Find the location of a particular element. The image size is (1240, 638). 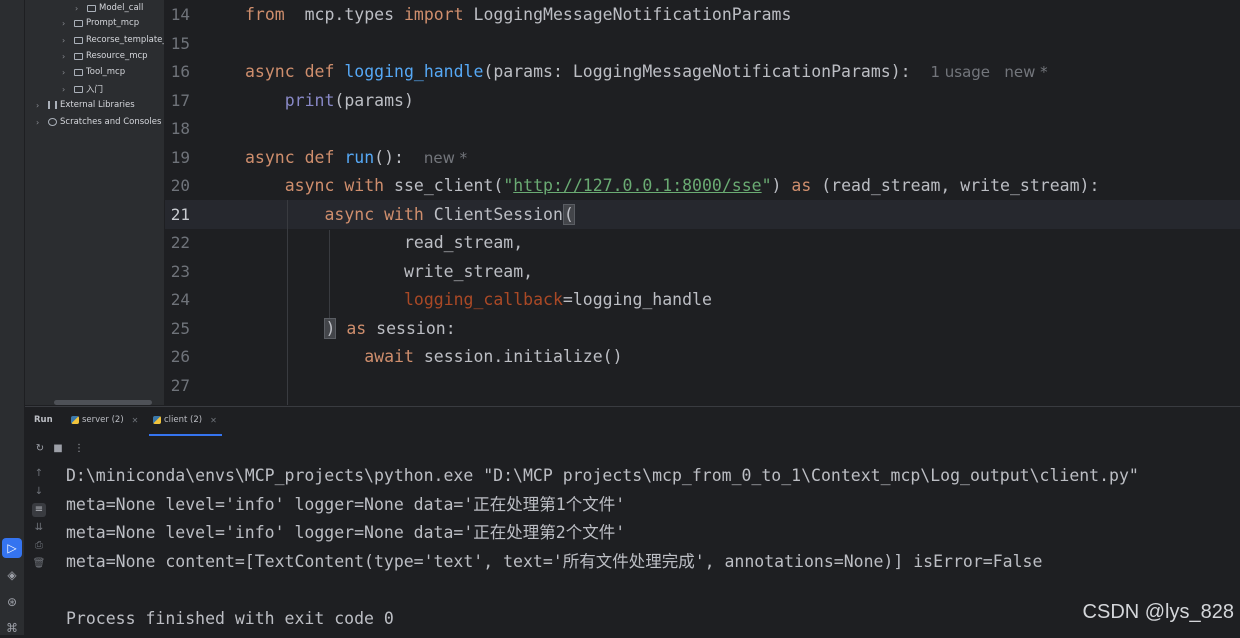

tree-item: › Prompt_mcp is located at coordinates (100, 23).